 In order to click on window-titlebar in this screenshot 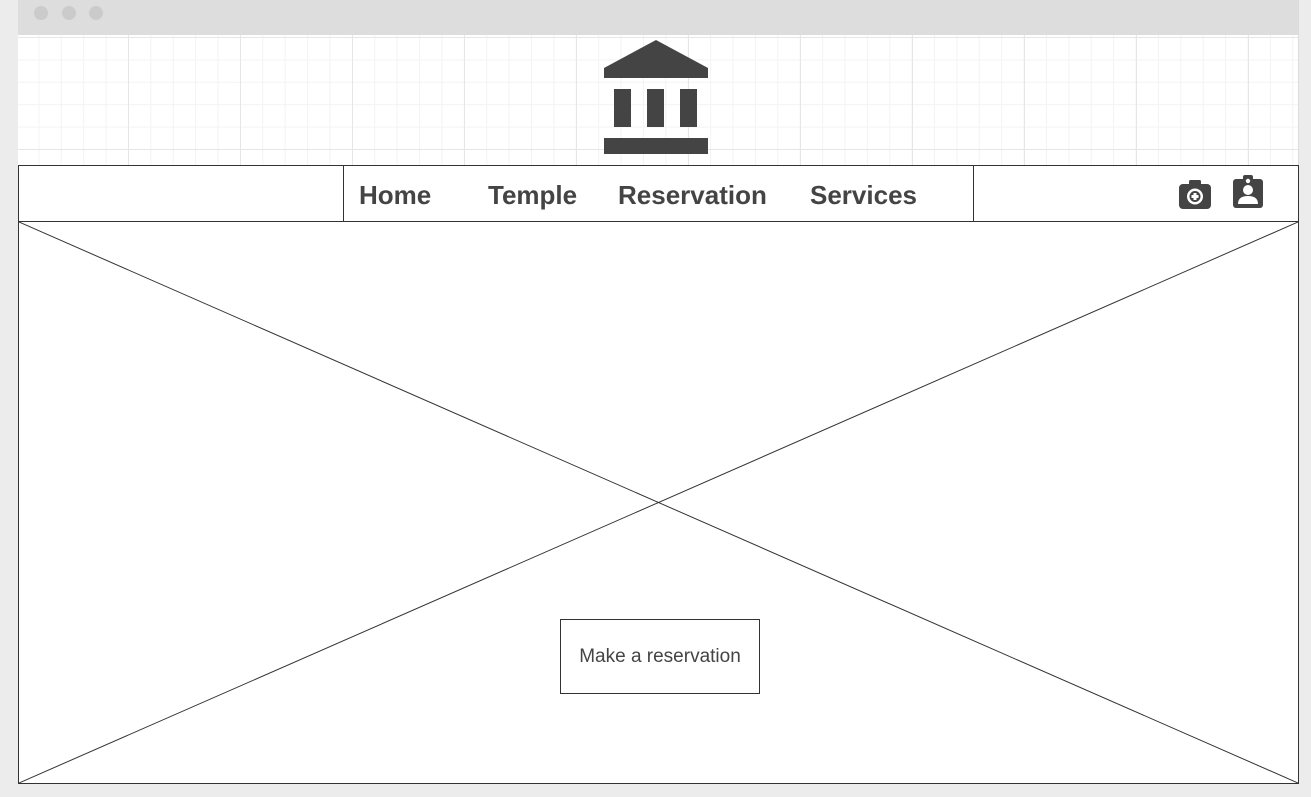, I will do `click(658, 17)`.